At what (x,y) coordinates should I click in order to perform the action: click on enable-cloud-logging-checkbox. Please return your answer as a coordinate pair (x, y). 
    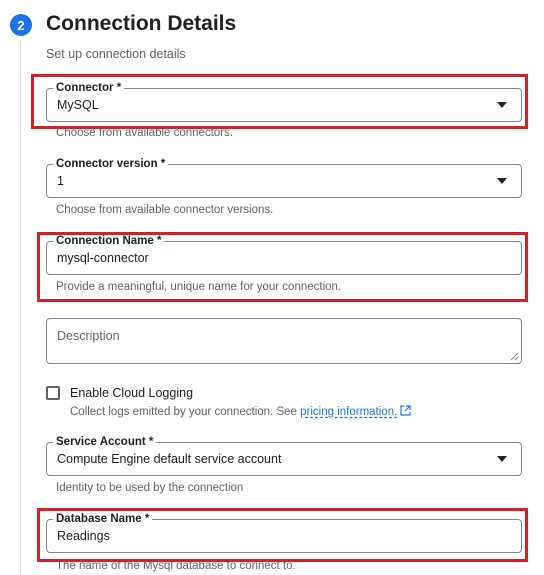
    Looking at the image, I should click on (53, 393).